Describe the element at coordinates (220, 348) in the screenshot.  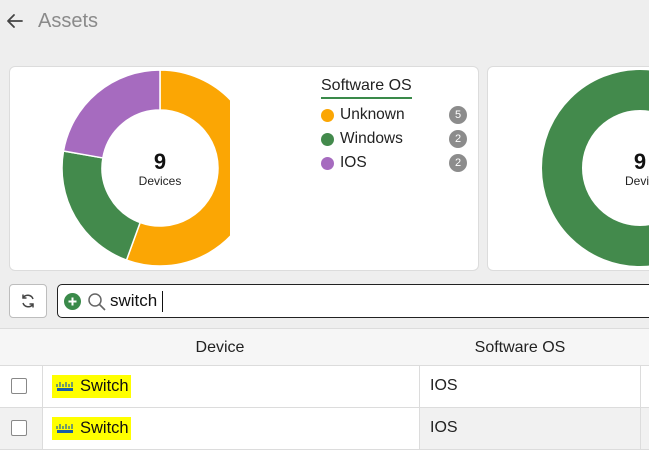
I see `column-header-device: Device` at that location.